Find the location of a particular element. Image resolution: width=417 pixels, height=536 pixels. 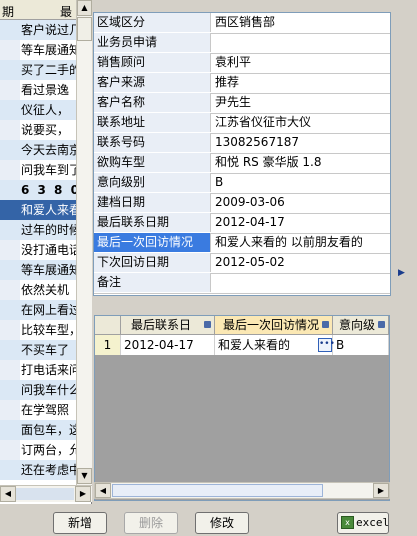

column-header-last-contact: 最后联系日 is located at coordinates (168, 325).